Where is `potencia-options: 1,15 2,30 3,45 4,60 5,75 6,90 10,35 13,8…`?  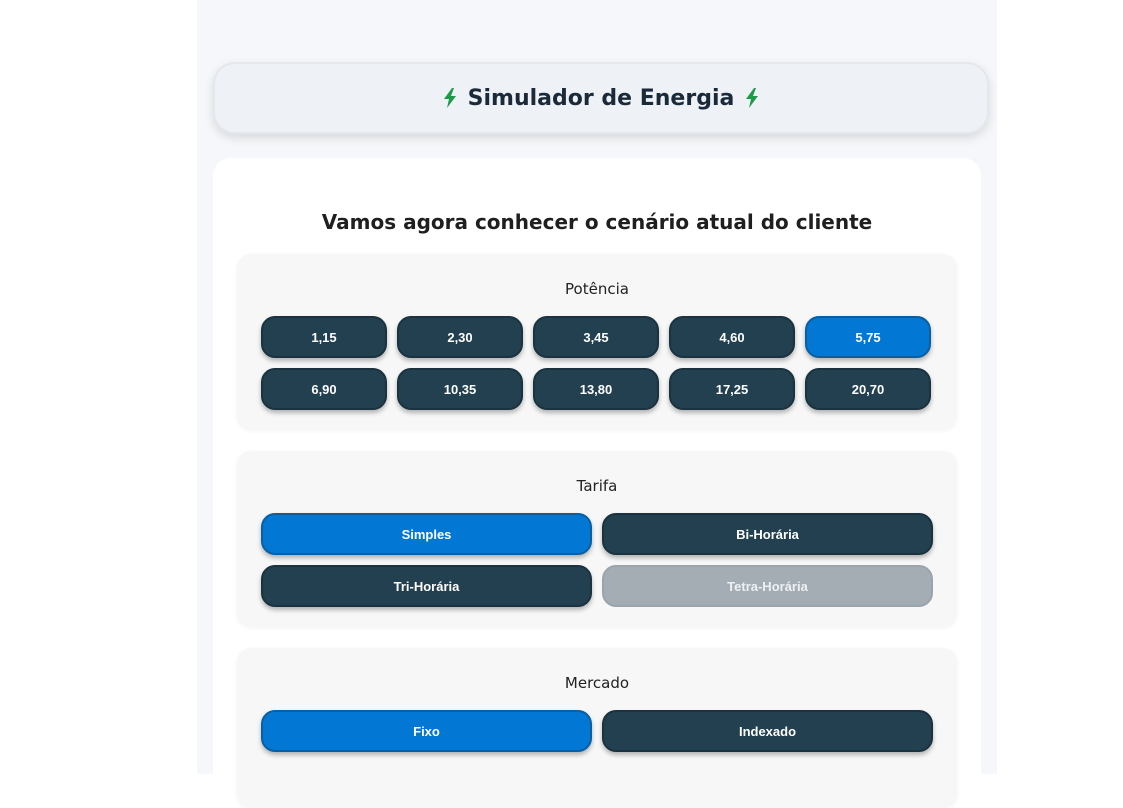
potencia-options: 1,15 2,30 3,45 4,60 5,75 6,90 10,35 13,8… is located at coordinates (596, 363).